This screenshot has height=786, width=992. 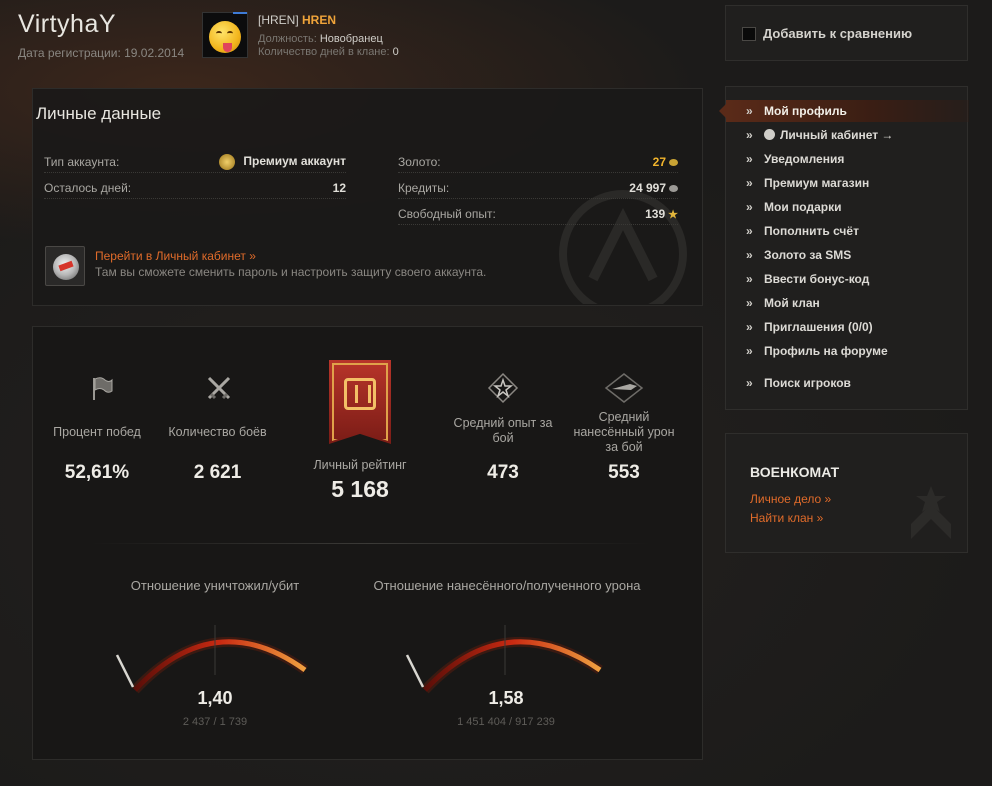 What do you see at coordinates (673, 162) in the screenshot?
I see `gold-coin-icon` at bounding box center [673, 162].